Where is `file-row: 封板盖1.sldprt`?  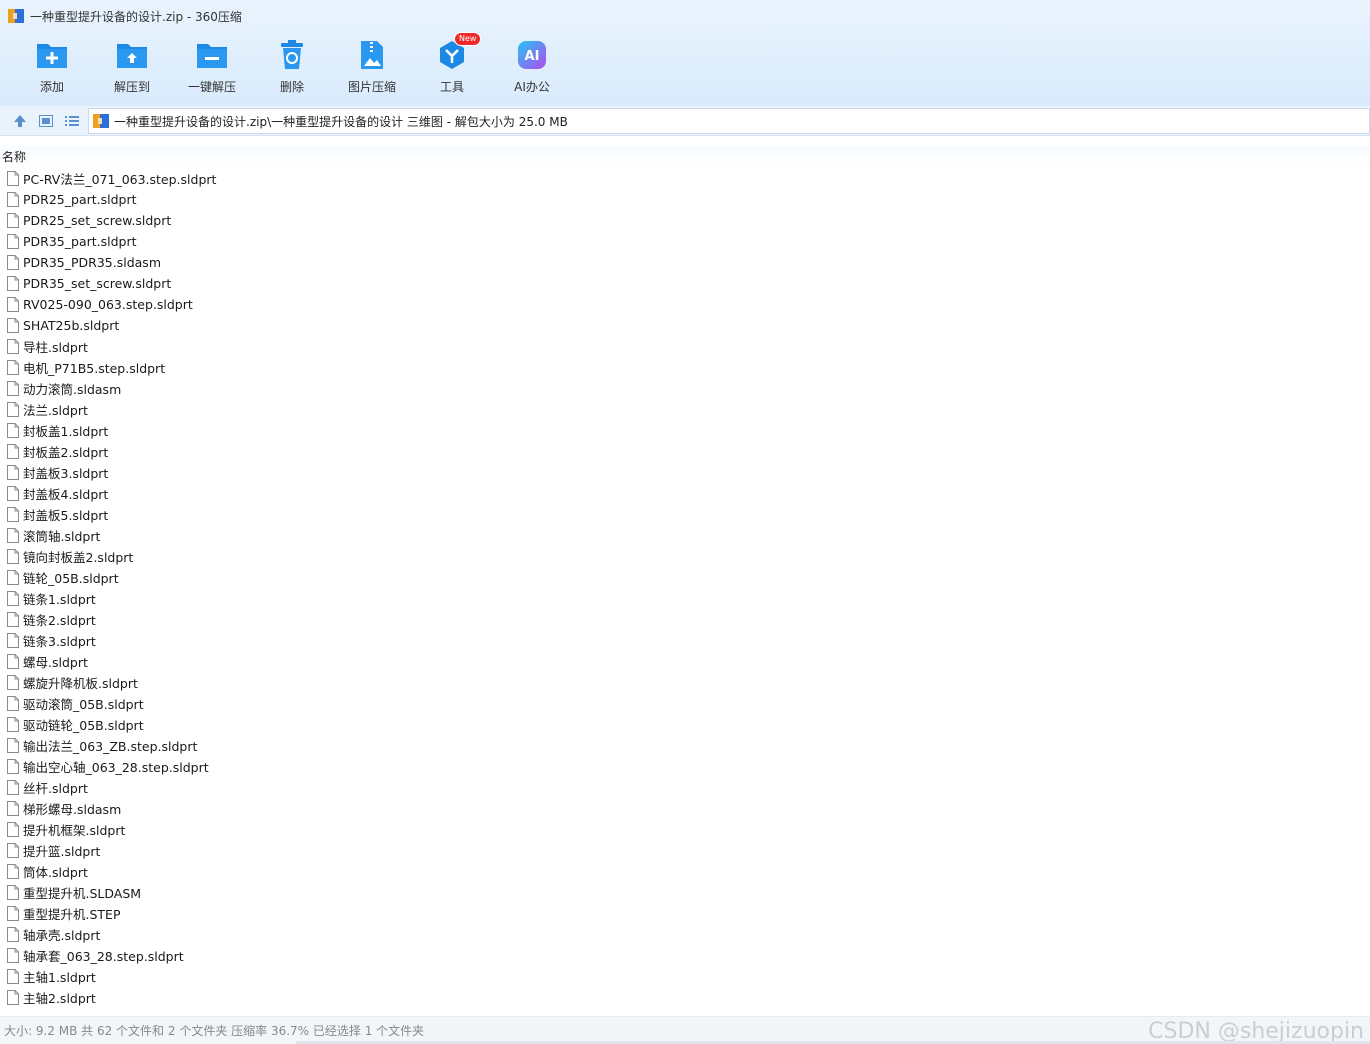 file-row: 封板盖1.sldprt is located at coordinates (300, 430).